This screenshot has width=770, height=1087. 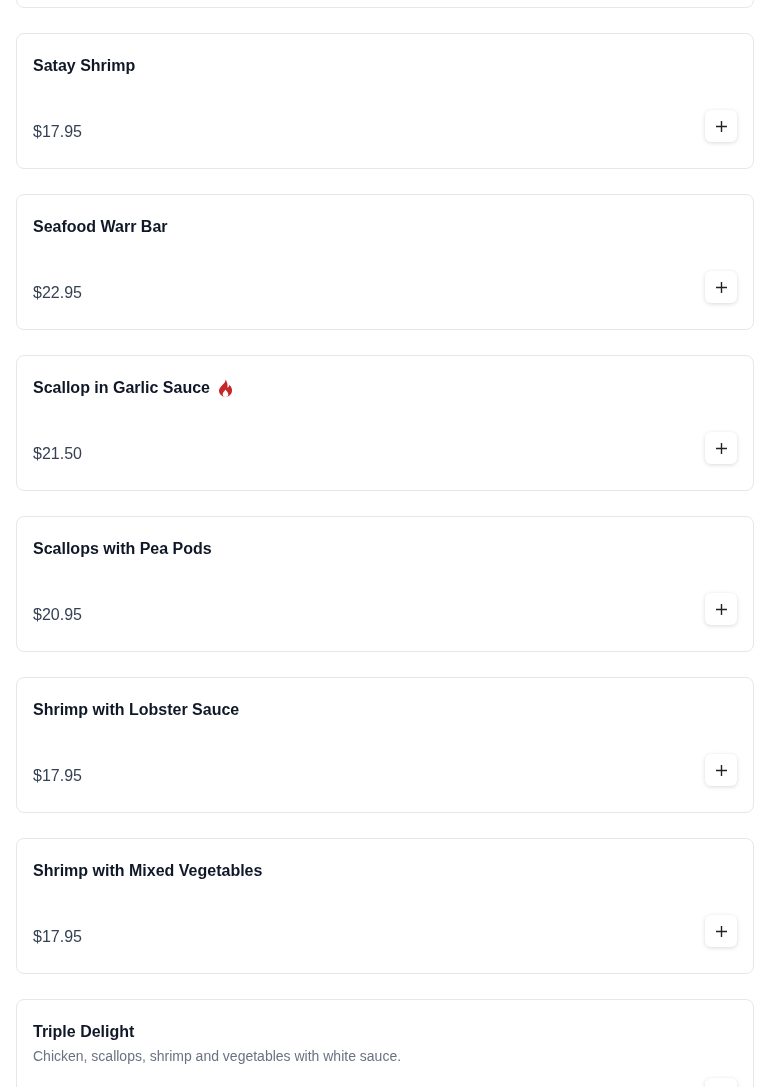 What do you see at coordinates (100, 227) in the screenshot?
I see `item-name: Seafood Warr Bar` at bounding box center [100, 227].